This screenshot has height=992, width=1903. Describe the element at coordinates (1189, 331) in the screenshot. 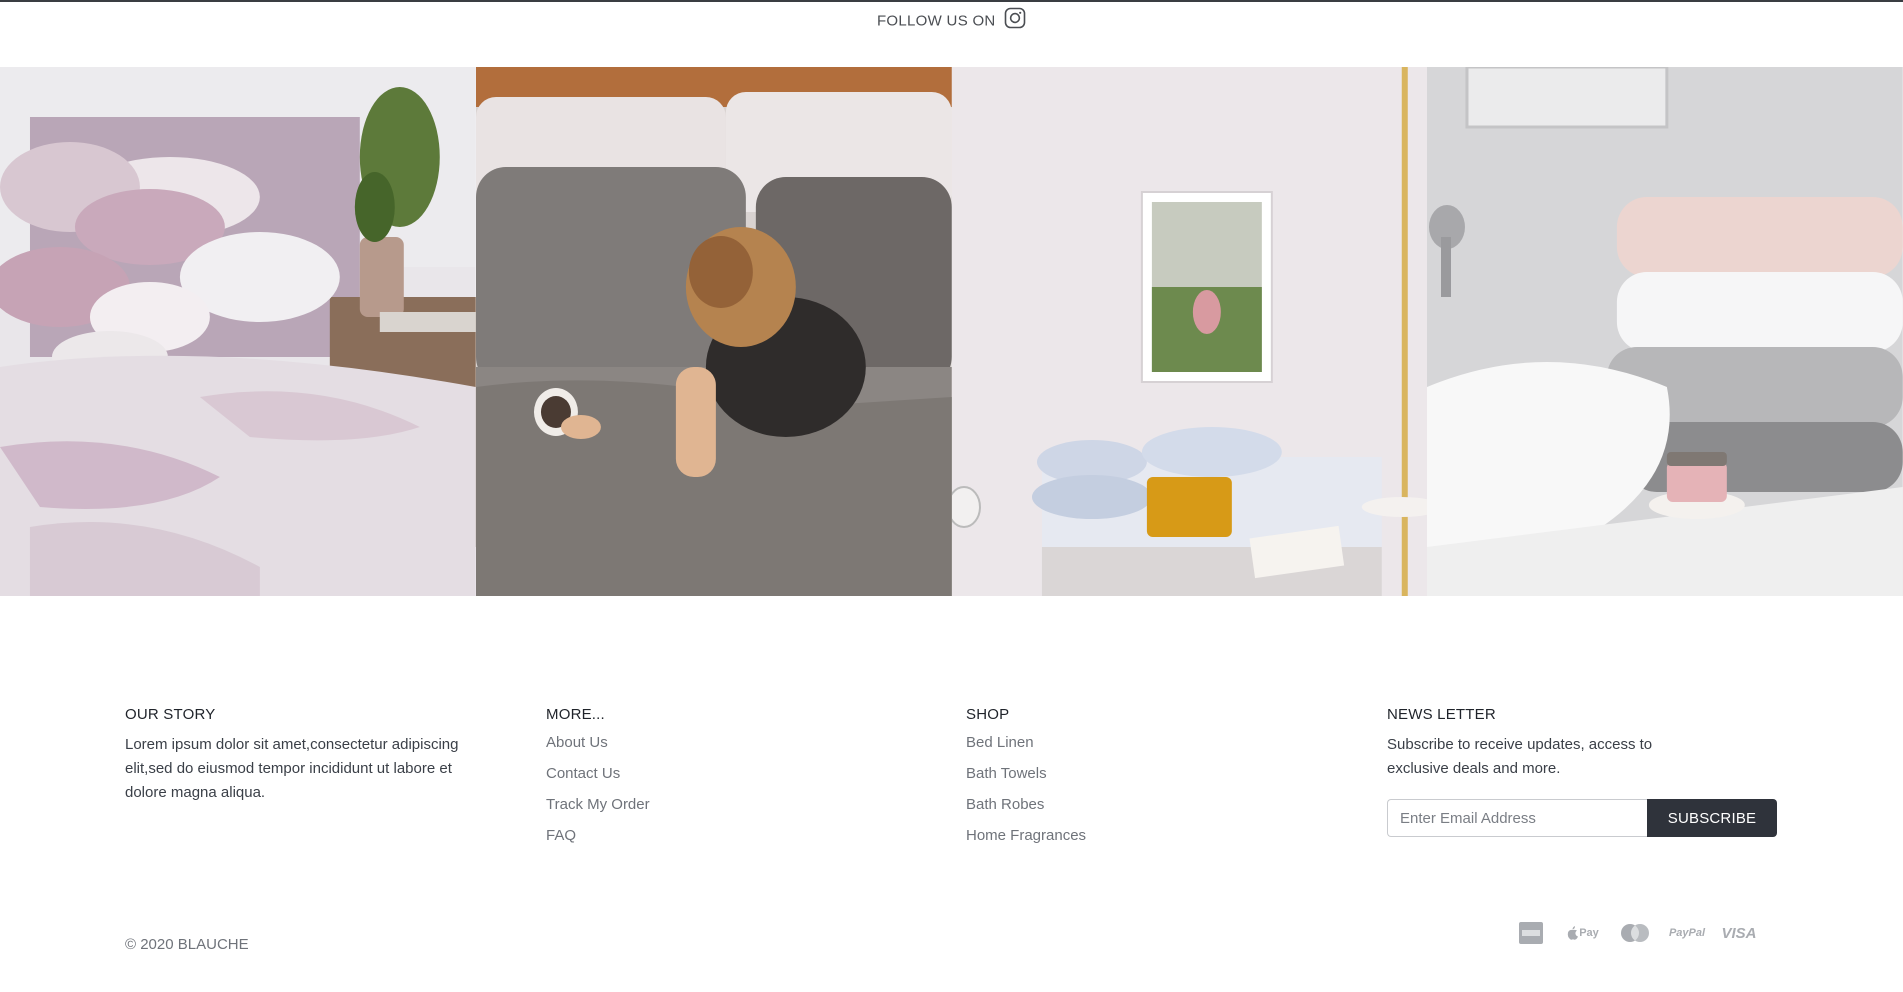

I see `gallery-image-white-bedroom` at that location.